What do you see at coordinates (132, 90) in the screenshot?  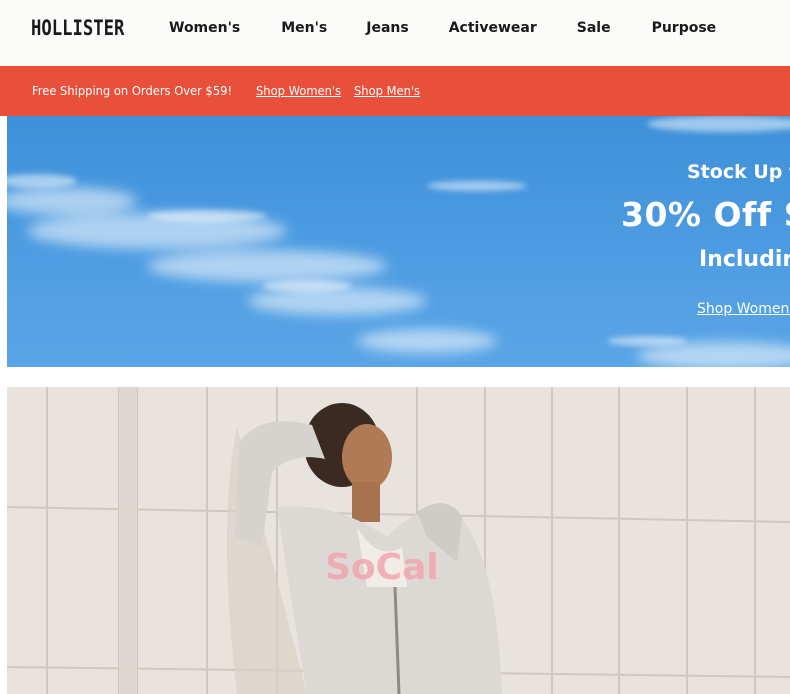 I see `promo-text: Free Shipping on Orders Over $59!` at bounding box center [132, 90].